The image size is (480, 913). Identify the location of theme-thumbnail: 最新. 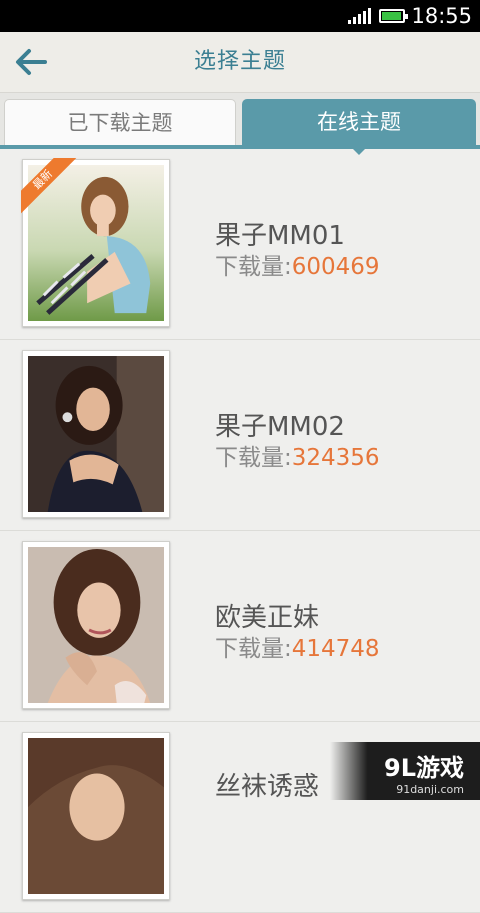
(95, 242).